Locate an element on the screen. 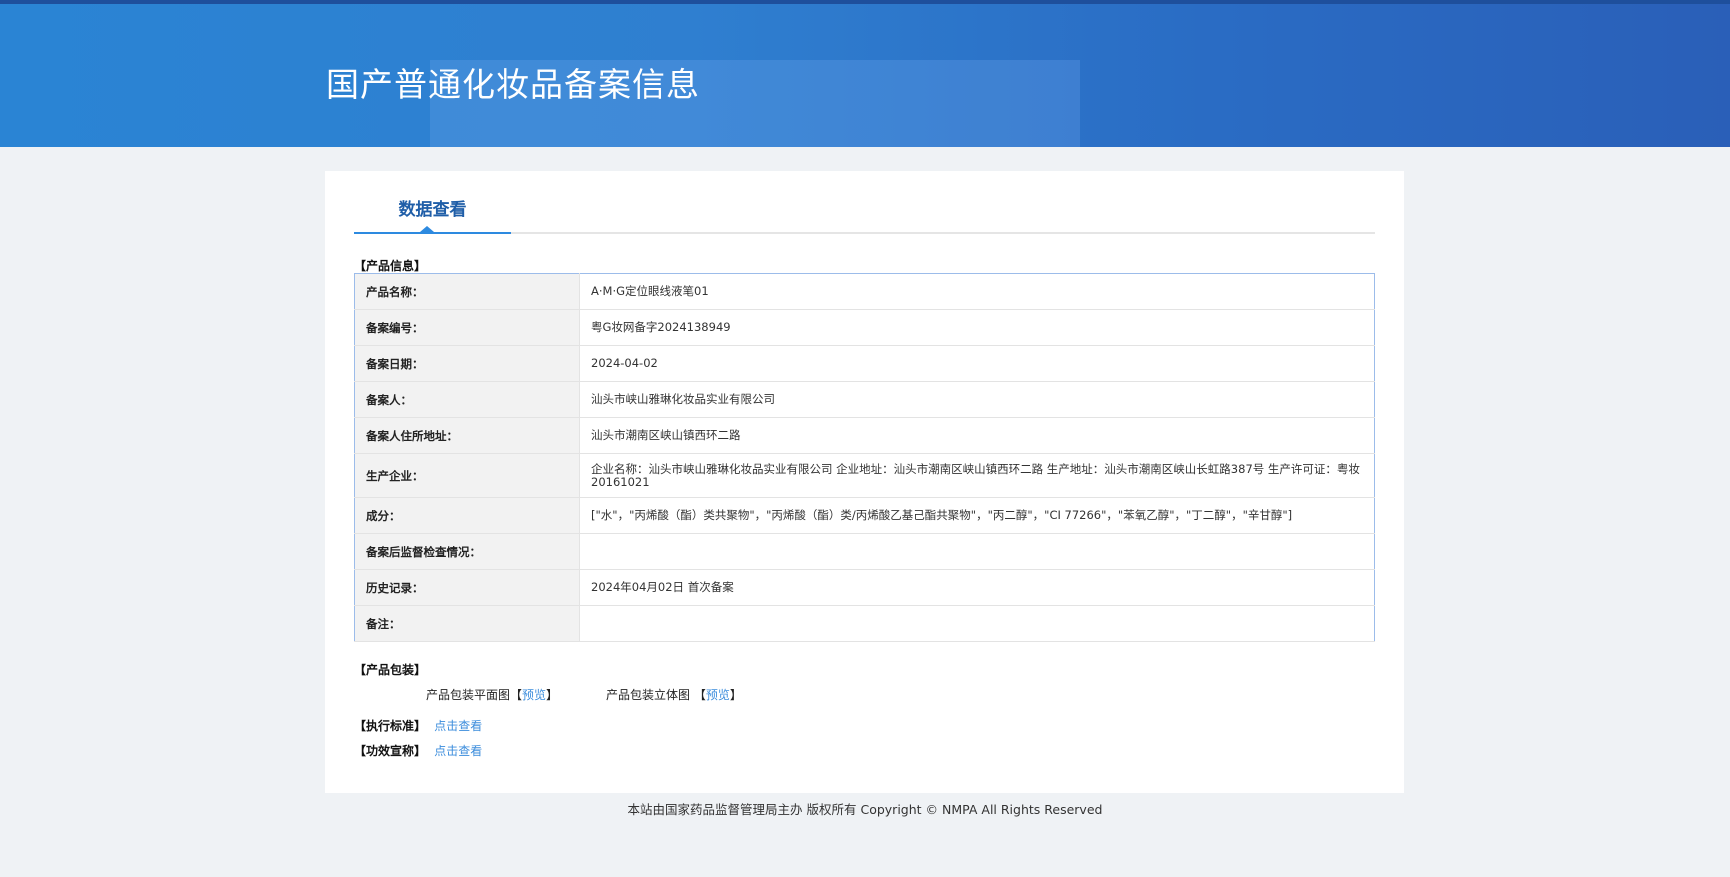 The width and height of the screenshot is (1730, 877). row-label: 备案编号： is located at coordinates (467, 327).